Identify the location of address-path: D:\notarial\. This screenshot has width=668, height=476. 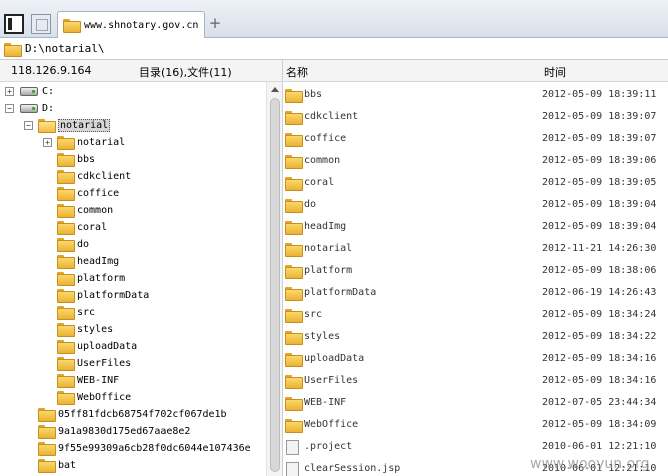
(65, 48).